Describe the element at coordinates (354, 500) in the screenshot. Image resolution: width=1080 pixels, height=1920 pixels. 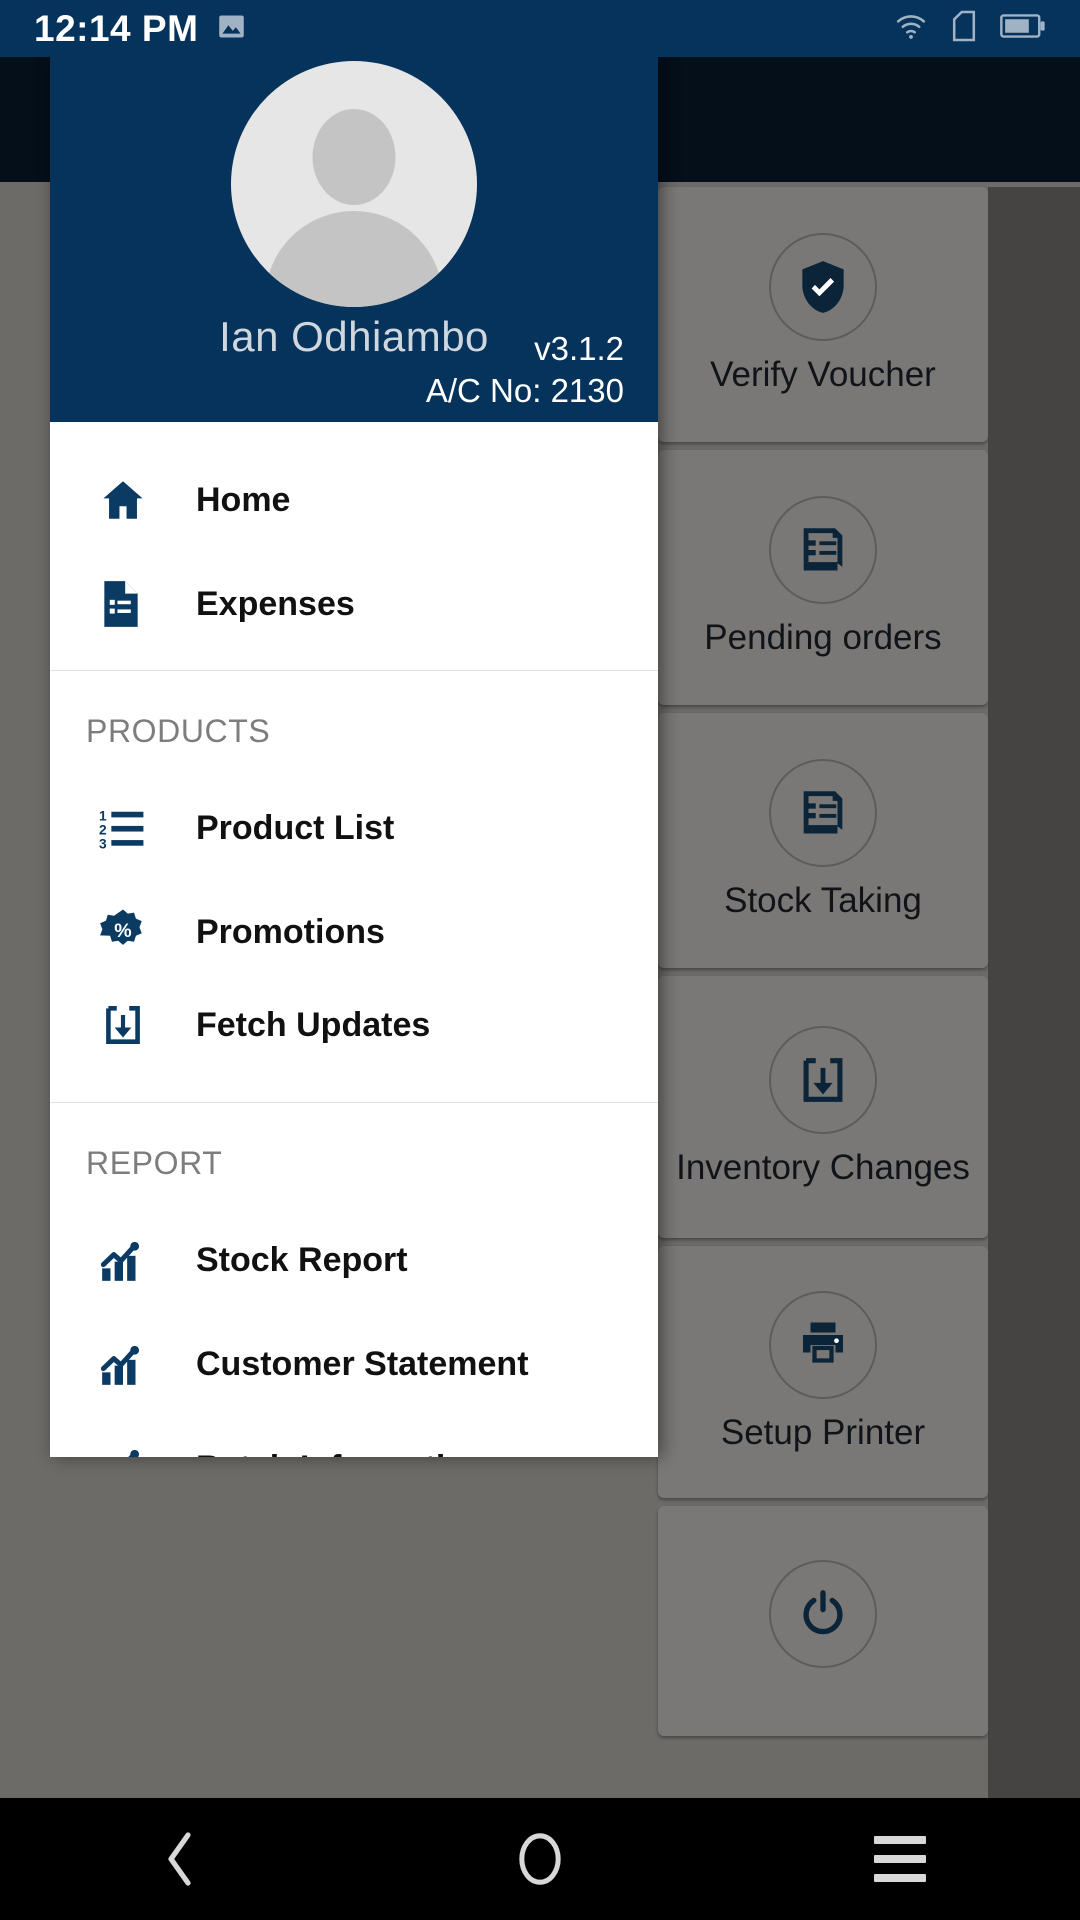
I see `menu-item-home: Home` at that location.